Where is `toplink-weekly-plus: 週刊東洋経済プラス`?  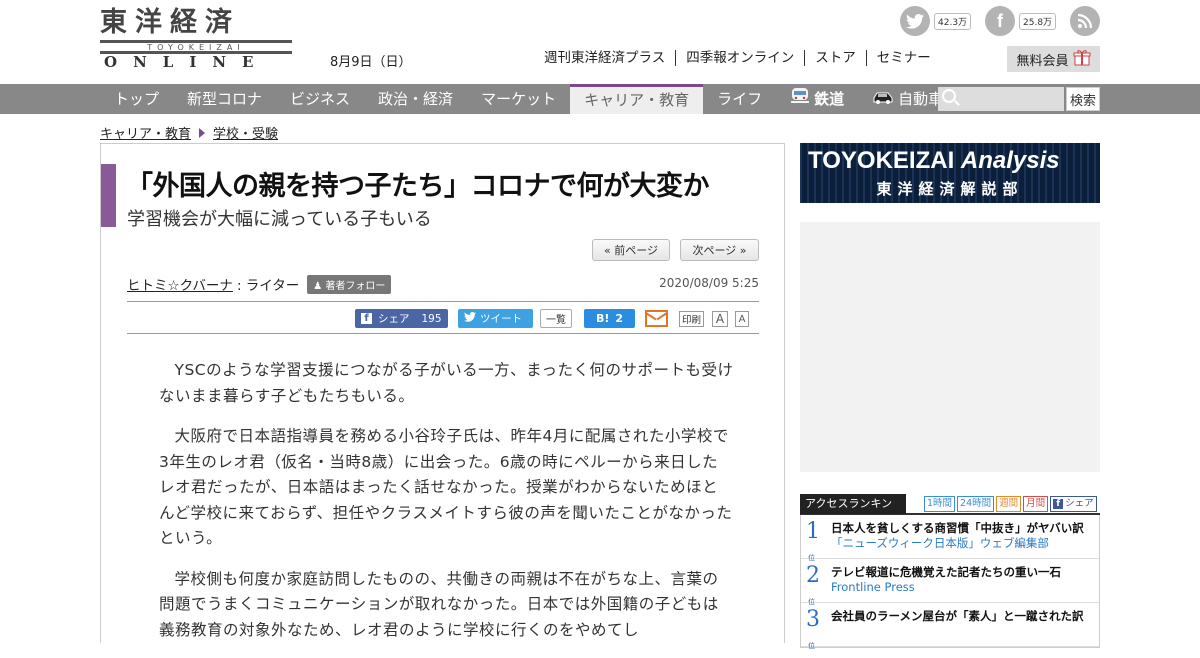 toplink-weekly-plus: 週刊東洋経済プラス is located at coordinates (609, 58).